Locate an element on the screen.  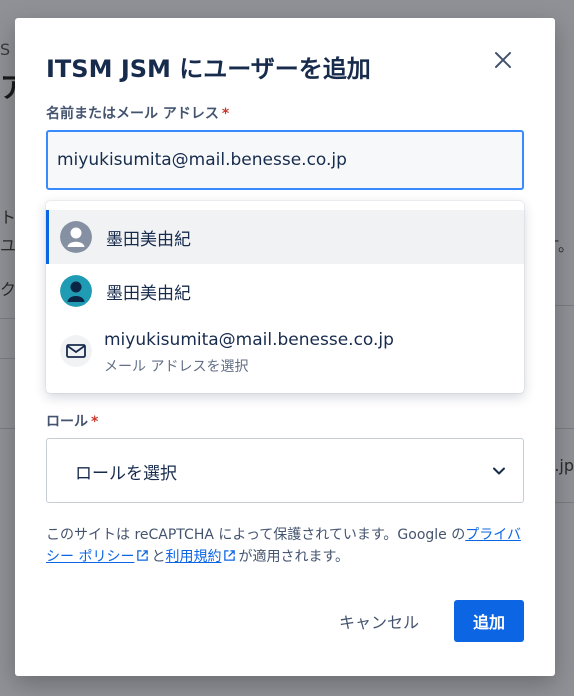
close-icon is located at coordinates (503, 60).